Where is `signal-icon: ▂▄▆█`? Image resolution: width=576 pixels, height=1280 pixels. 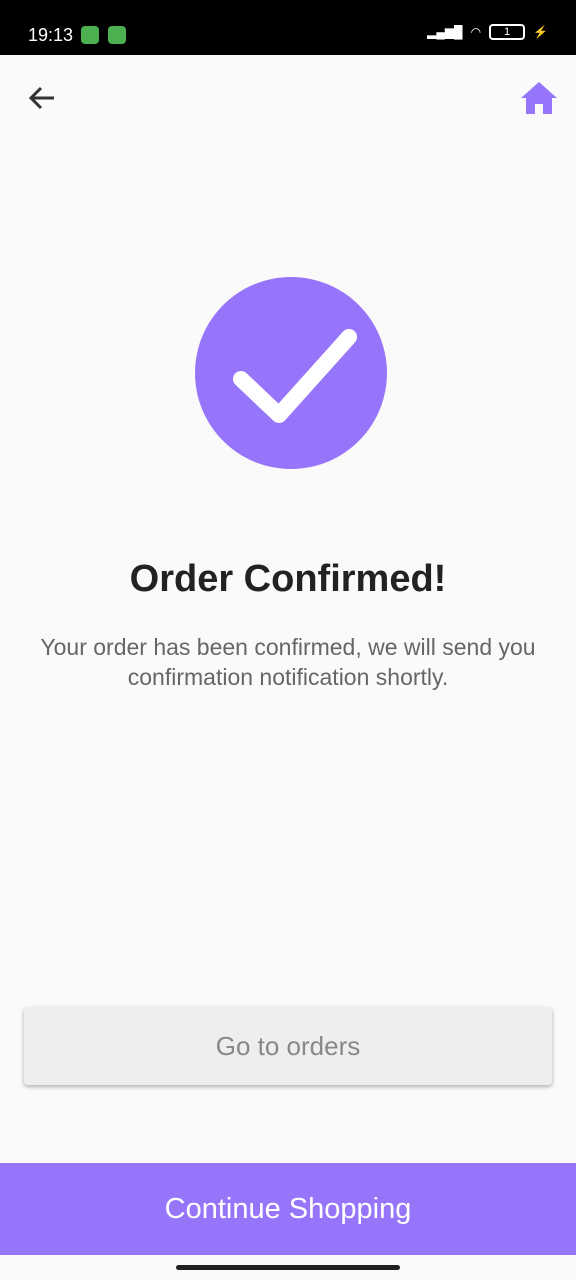 signal-icon: ▂▄▆█ is located at coordinates (445, 32).